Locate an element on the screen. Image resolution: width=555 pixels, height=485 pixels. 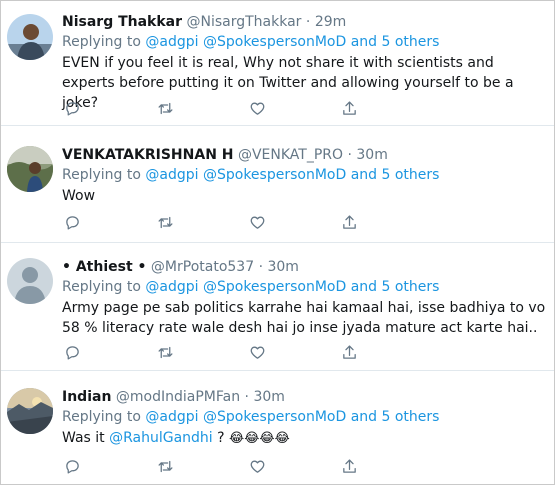
user-handle: @NisargThakkar is located at coordinates (244, 22).